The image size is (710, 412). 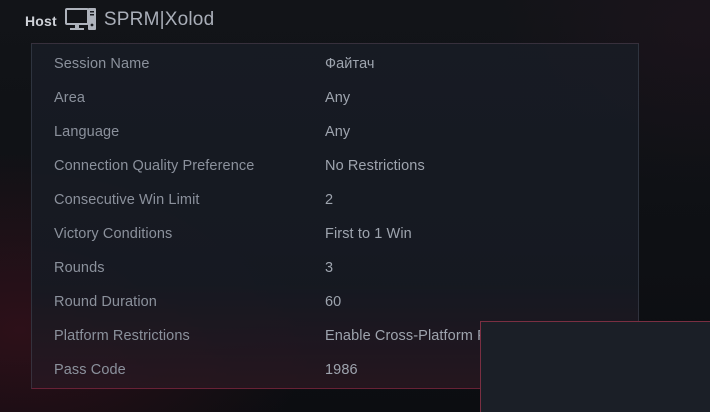 I want to click on row-label: Session Name, so click(x=102, y=64).